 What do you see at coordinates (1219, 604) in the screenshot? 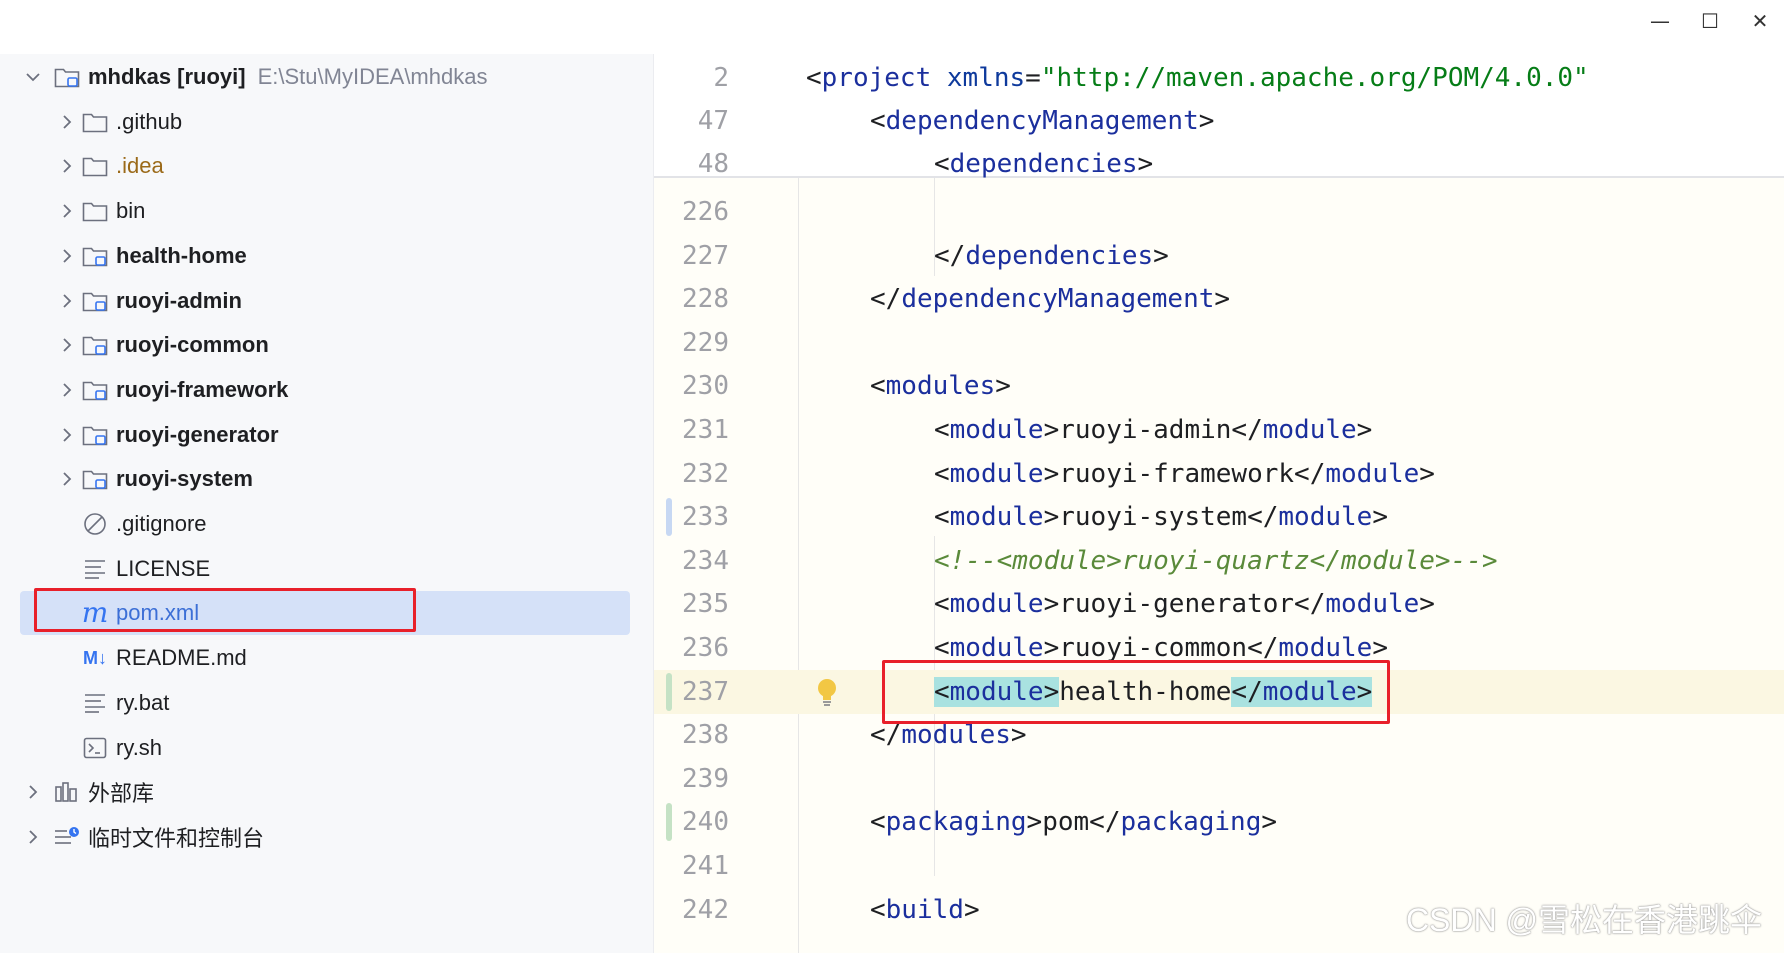
I see `code-line: 235 <module>ruoyi-generator</module>` at bounding box center [1219, 604].